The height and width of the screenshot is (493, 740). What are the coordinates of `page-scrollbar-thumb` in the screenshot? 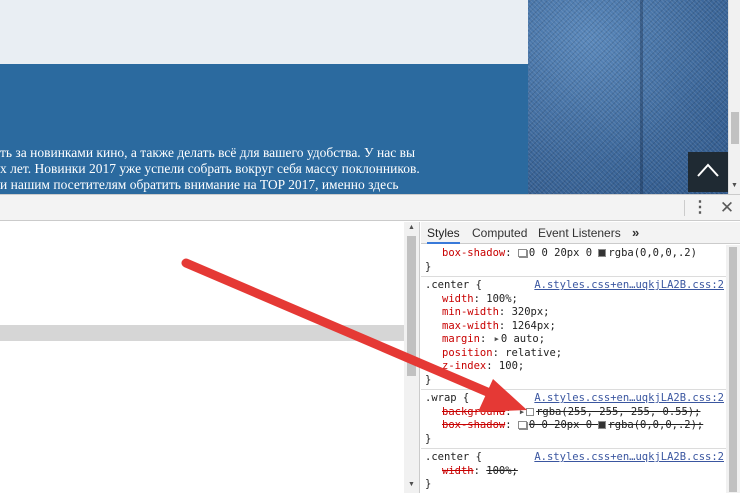 It's located at (735, 128).